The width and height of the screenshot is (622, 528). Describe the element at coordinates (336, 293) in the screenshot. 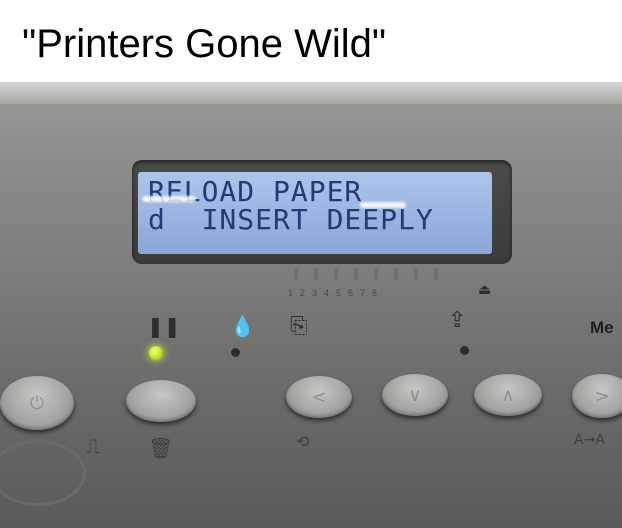

I see `ink-slot-numbers: 12345678` at that location.